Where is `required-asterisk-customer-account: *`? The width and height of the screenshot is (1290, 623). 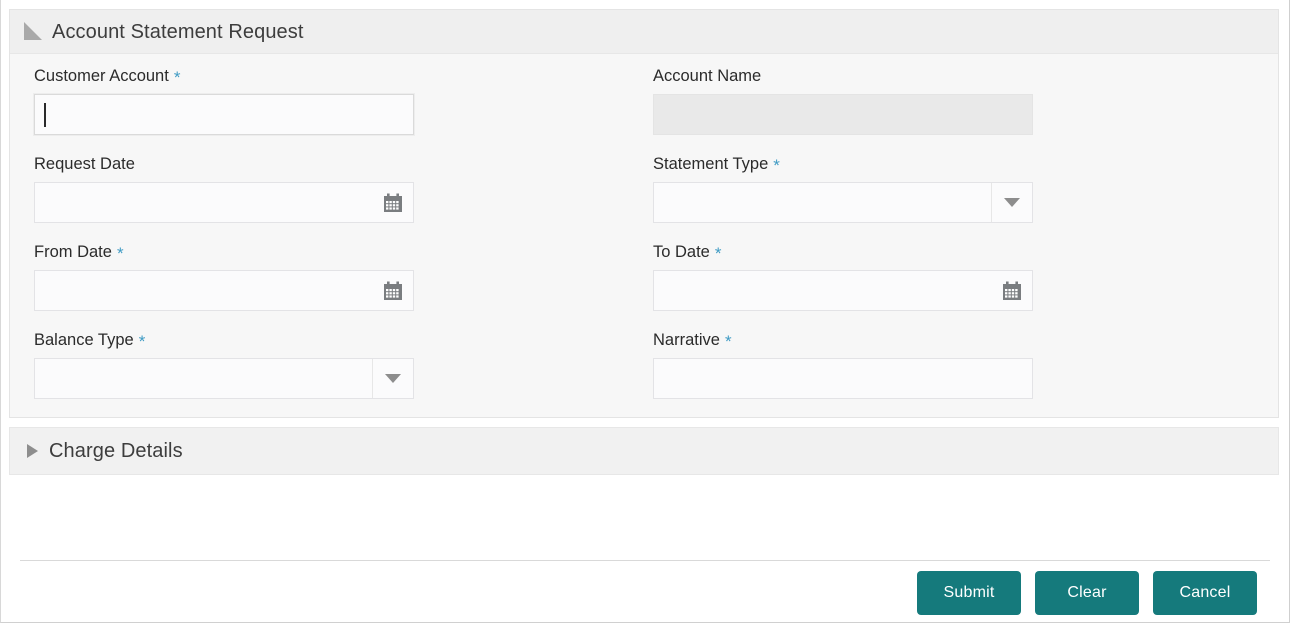 required-asterisk-customer-account: * is located at coordinates (177, 77).